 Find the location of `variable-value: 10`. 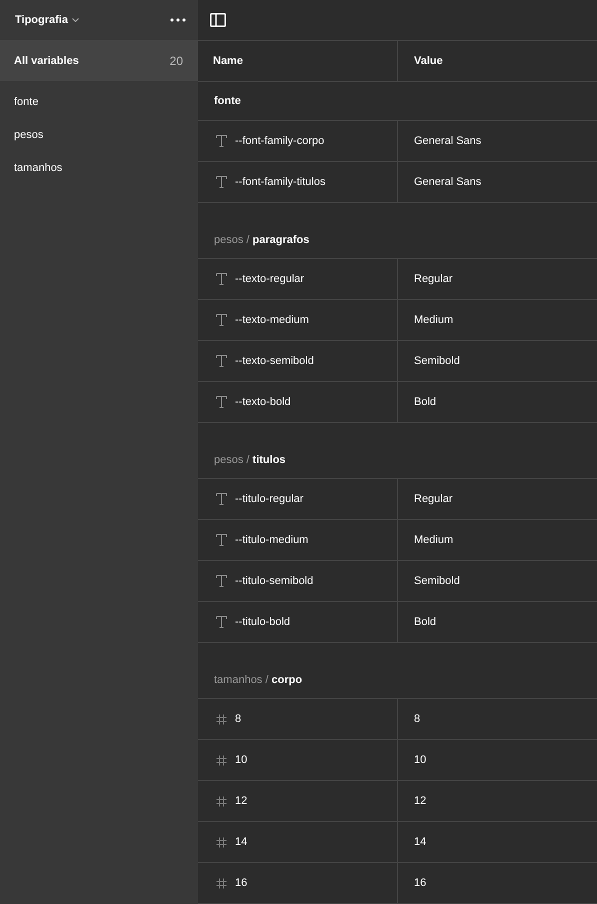

variable-value: 10 is located at coordinates (420, 760).